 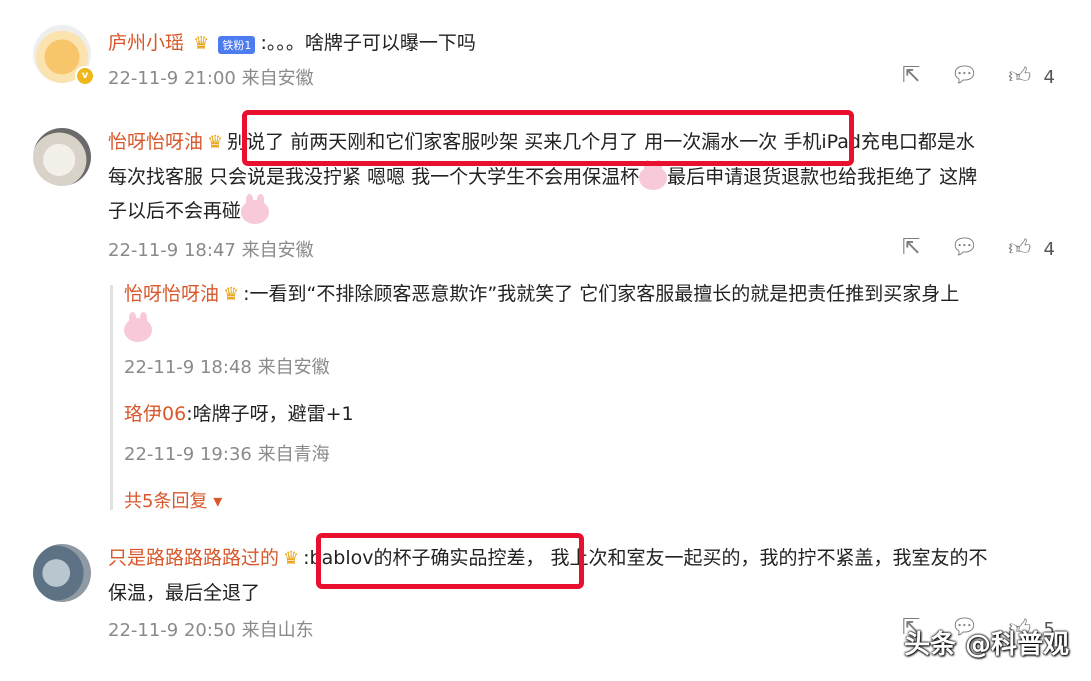 I want to click on more-replies-label: 共5条回复, so click(x=166, y=501).